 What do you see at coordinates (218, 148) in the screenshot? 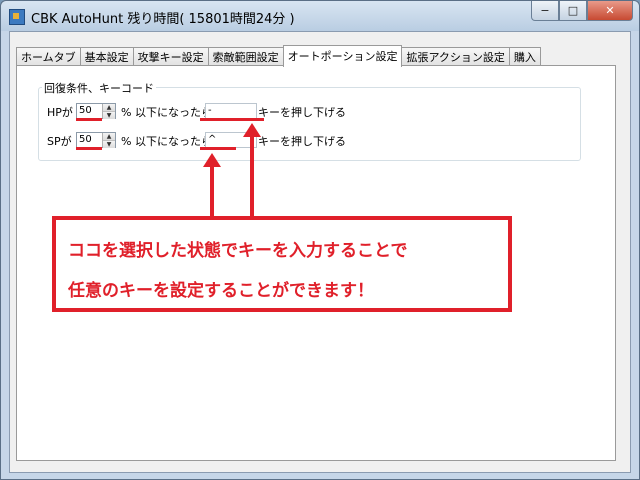
I see `sp-key-underline` at bounding box center [218, 148].